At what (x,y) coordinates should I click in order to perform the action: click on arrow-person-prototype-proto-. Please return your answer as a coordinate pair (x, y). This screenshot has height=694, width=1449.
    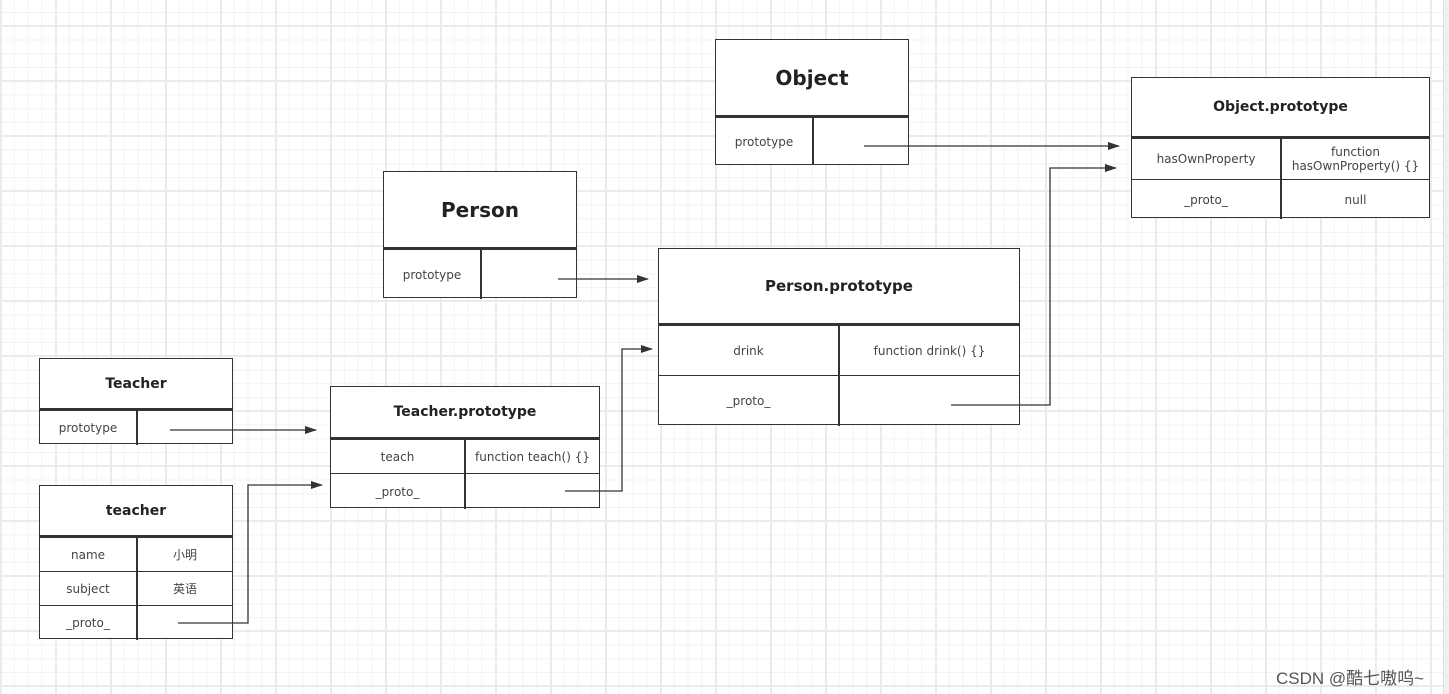
    Looking at the image, I should click on (1034, 285).